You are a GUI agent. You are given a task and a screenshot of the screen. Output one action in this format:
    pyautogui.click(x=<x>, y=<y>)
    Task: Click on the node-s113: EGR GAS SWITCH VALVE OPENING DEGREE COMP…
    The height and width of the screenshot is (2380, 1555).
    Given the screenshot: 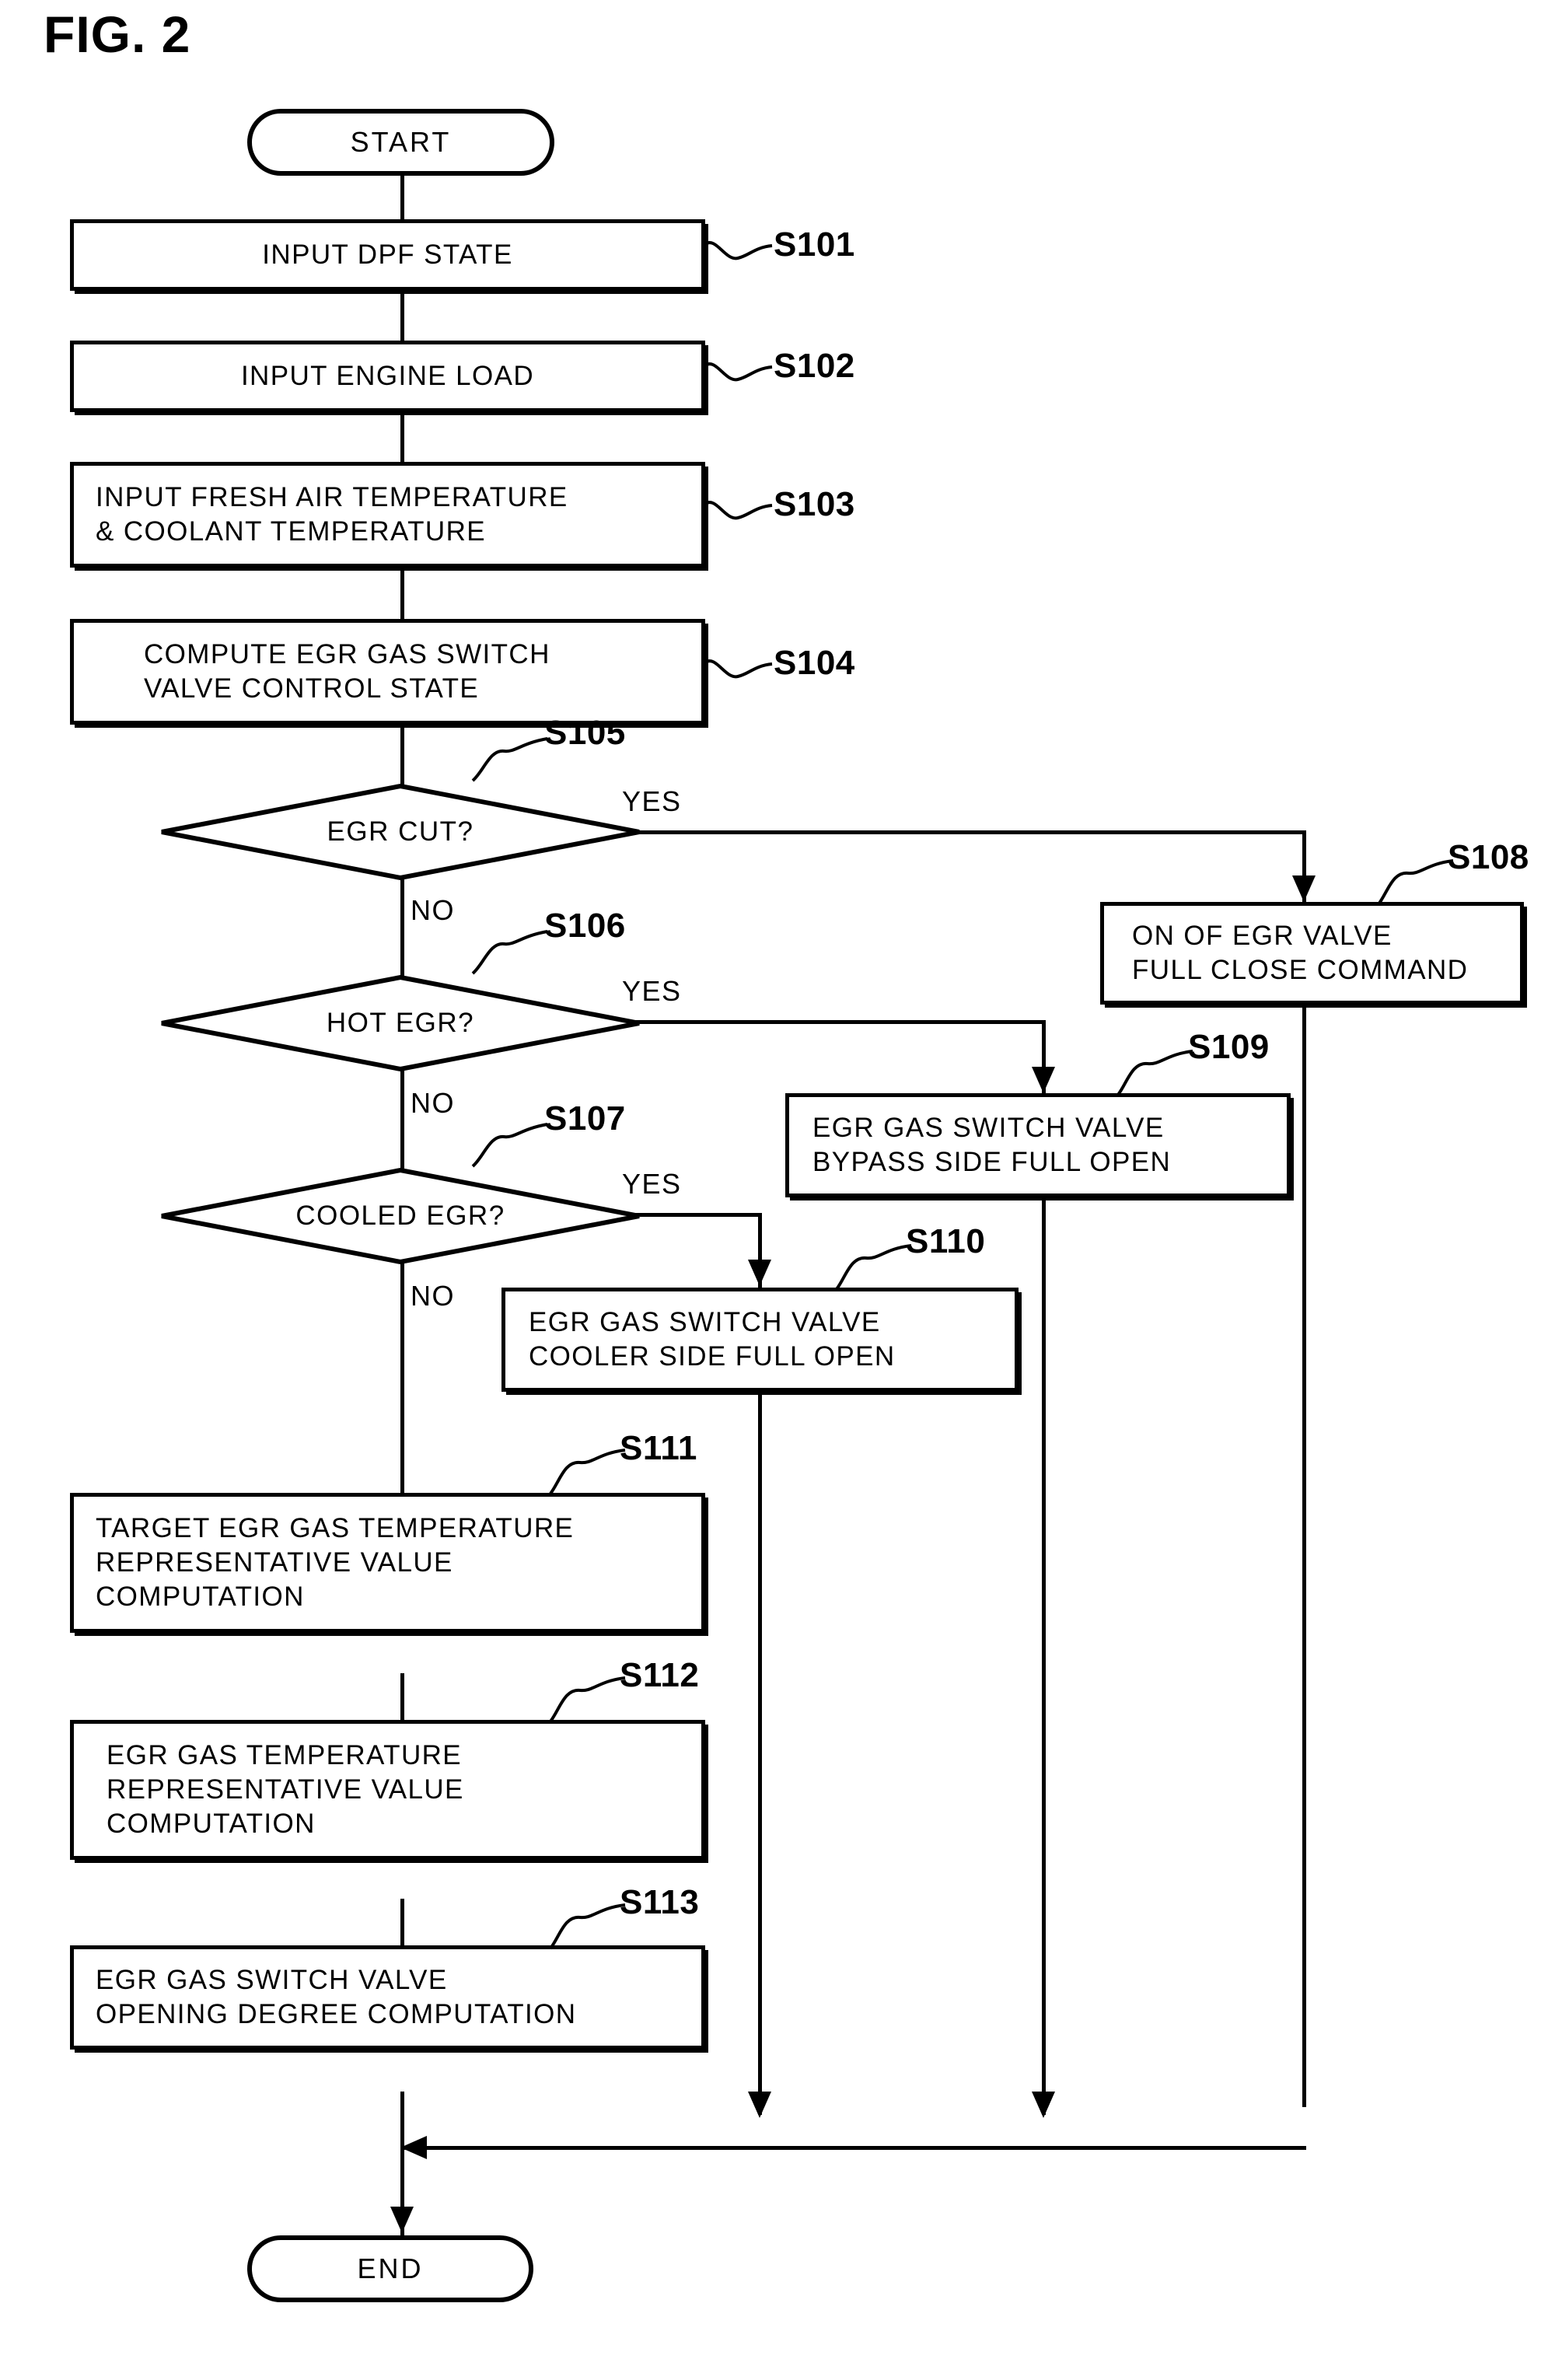 What is the action you would take?
    pyautogui.click(x=387, y=1998)
    